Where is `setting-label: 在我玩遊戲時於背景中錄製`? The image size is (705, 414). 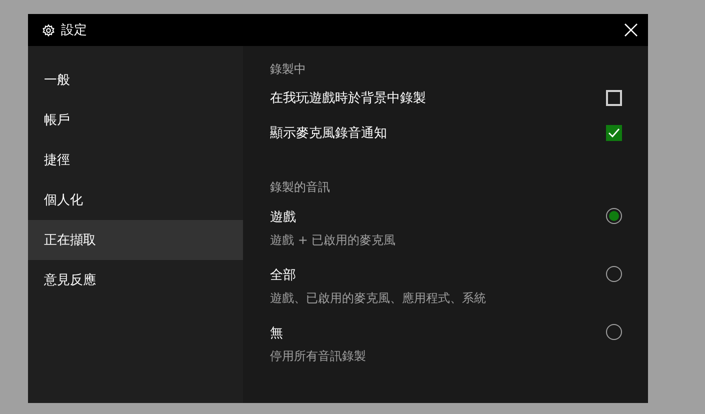 setting-label: 在我玩遊戲時於背景中錄製 is located at coordinates (348, 98).